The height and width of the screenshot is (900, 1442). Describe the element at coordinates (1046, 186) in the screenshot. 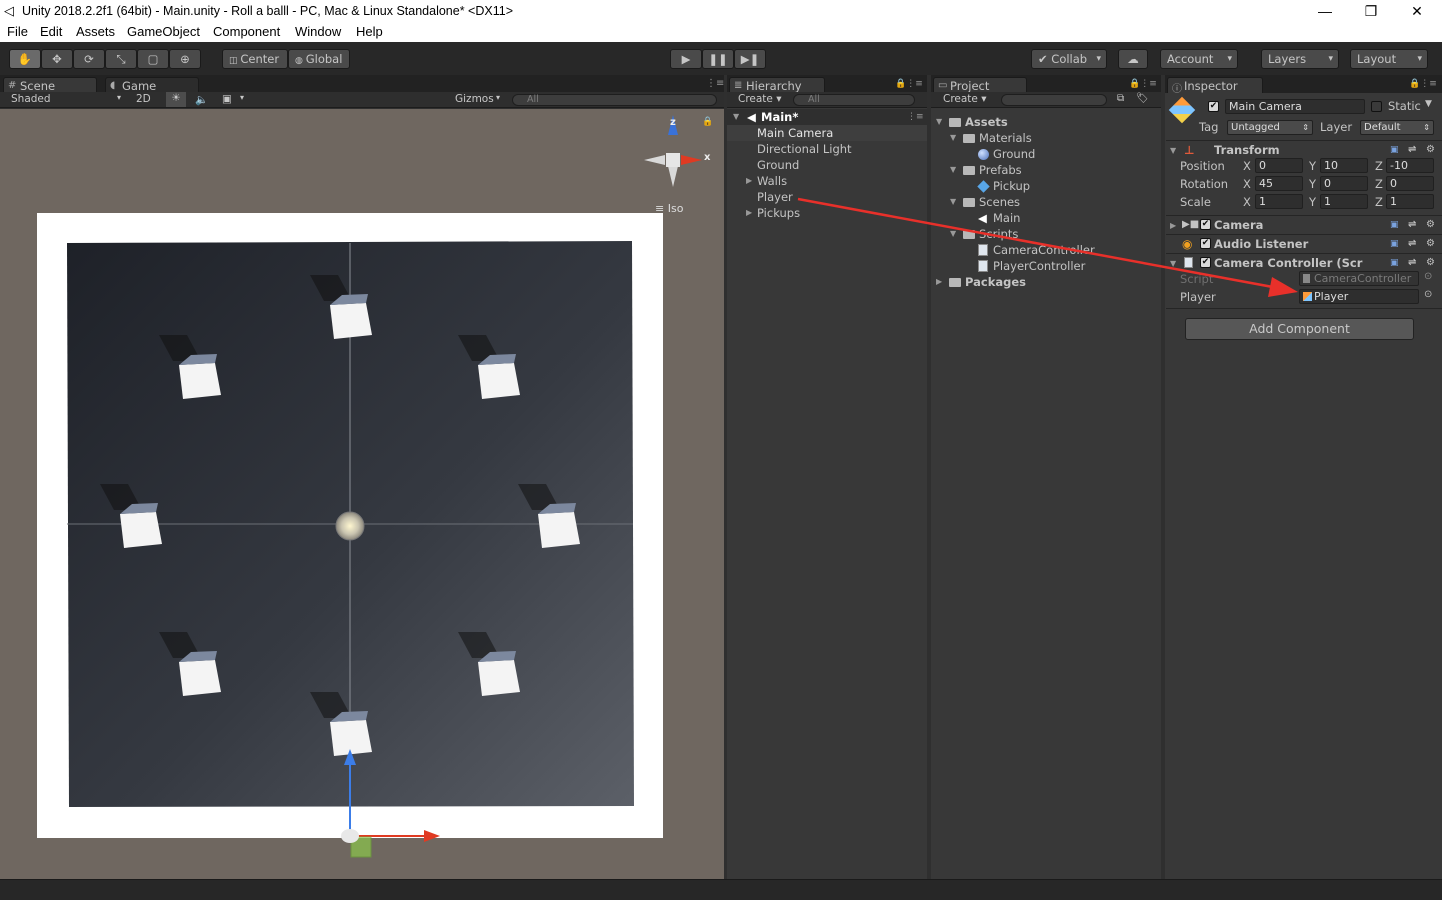

I see `project-pickup-prefab: Pickup` at that location.